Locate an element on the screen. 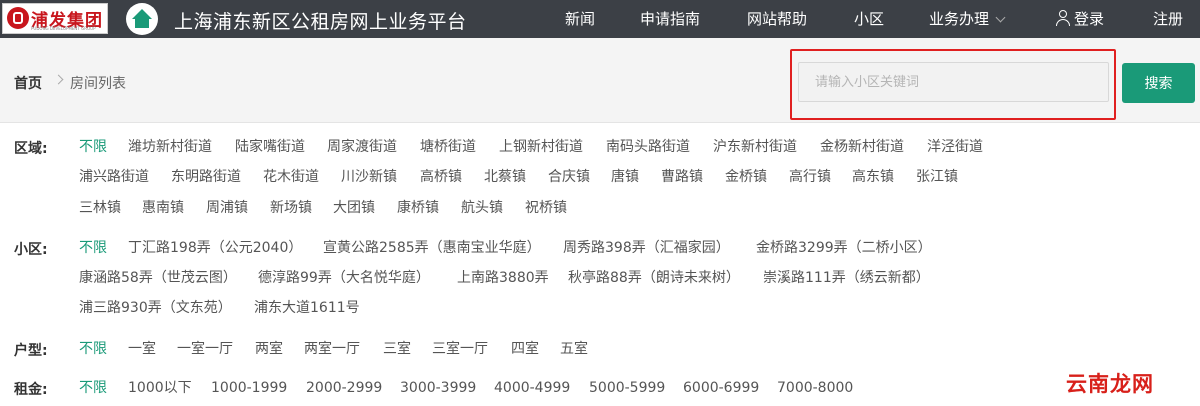  nav-login-label: 登录 is located at coordinates (1089, 19).